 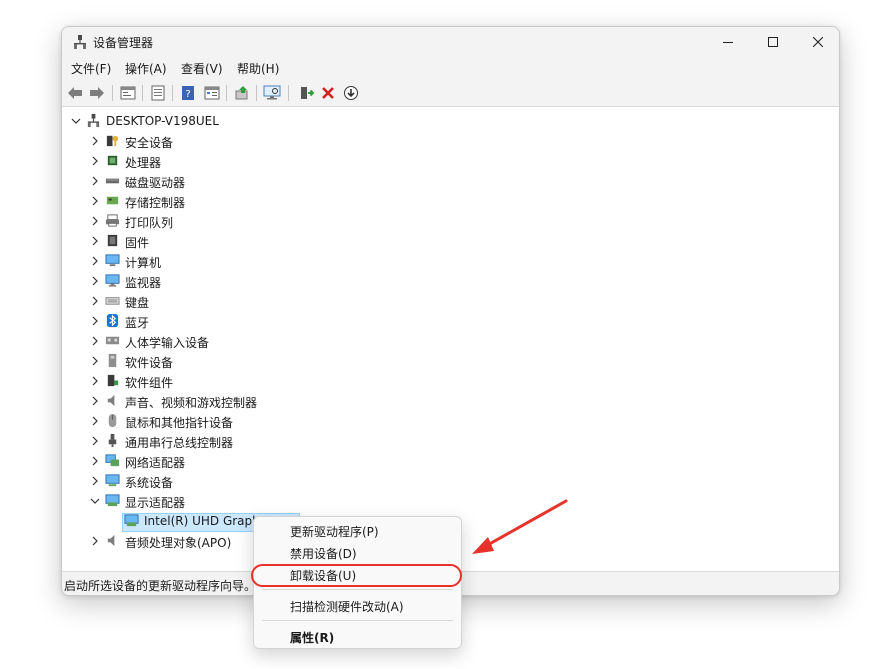 What do you see at coordinates (123, 43) in the screenshot?
I see `window-title: 设备管理器` at bounding box center [123, 43].